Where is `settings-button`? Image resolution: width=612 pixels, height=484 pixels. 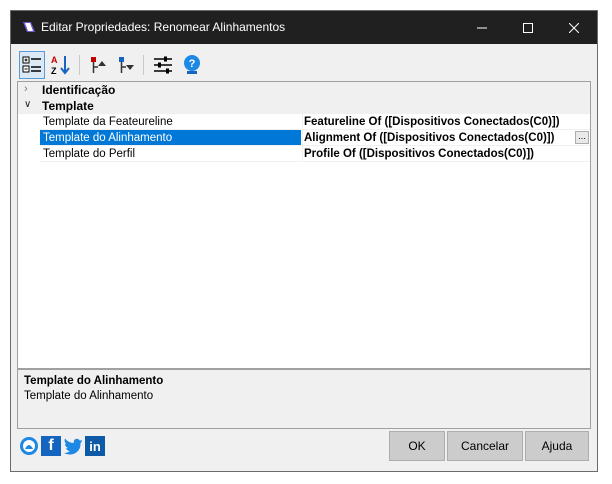
settings-button is located at coordinates (163, 65).